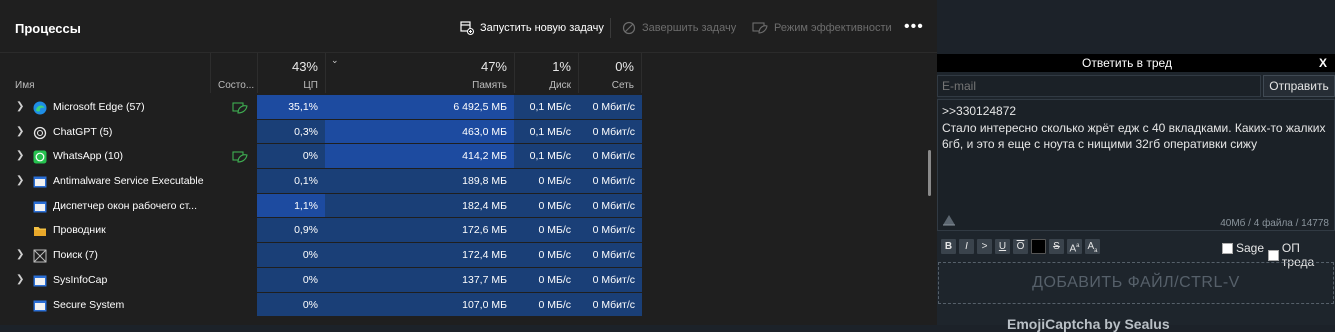  I want to click on email-field, so click(1099, 86).